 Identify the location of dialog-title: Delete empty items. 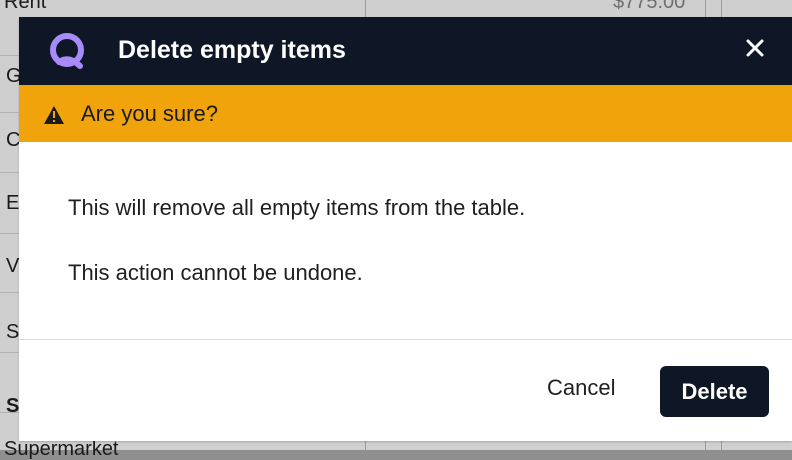
(232, 50).